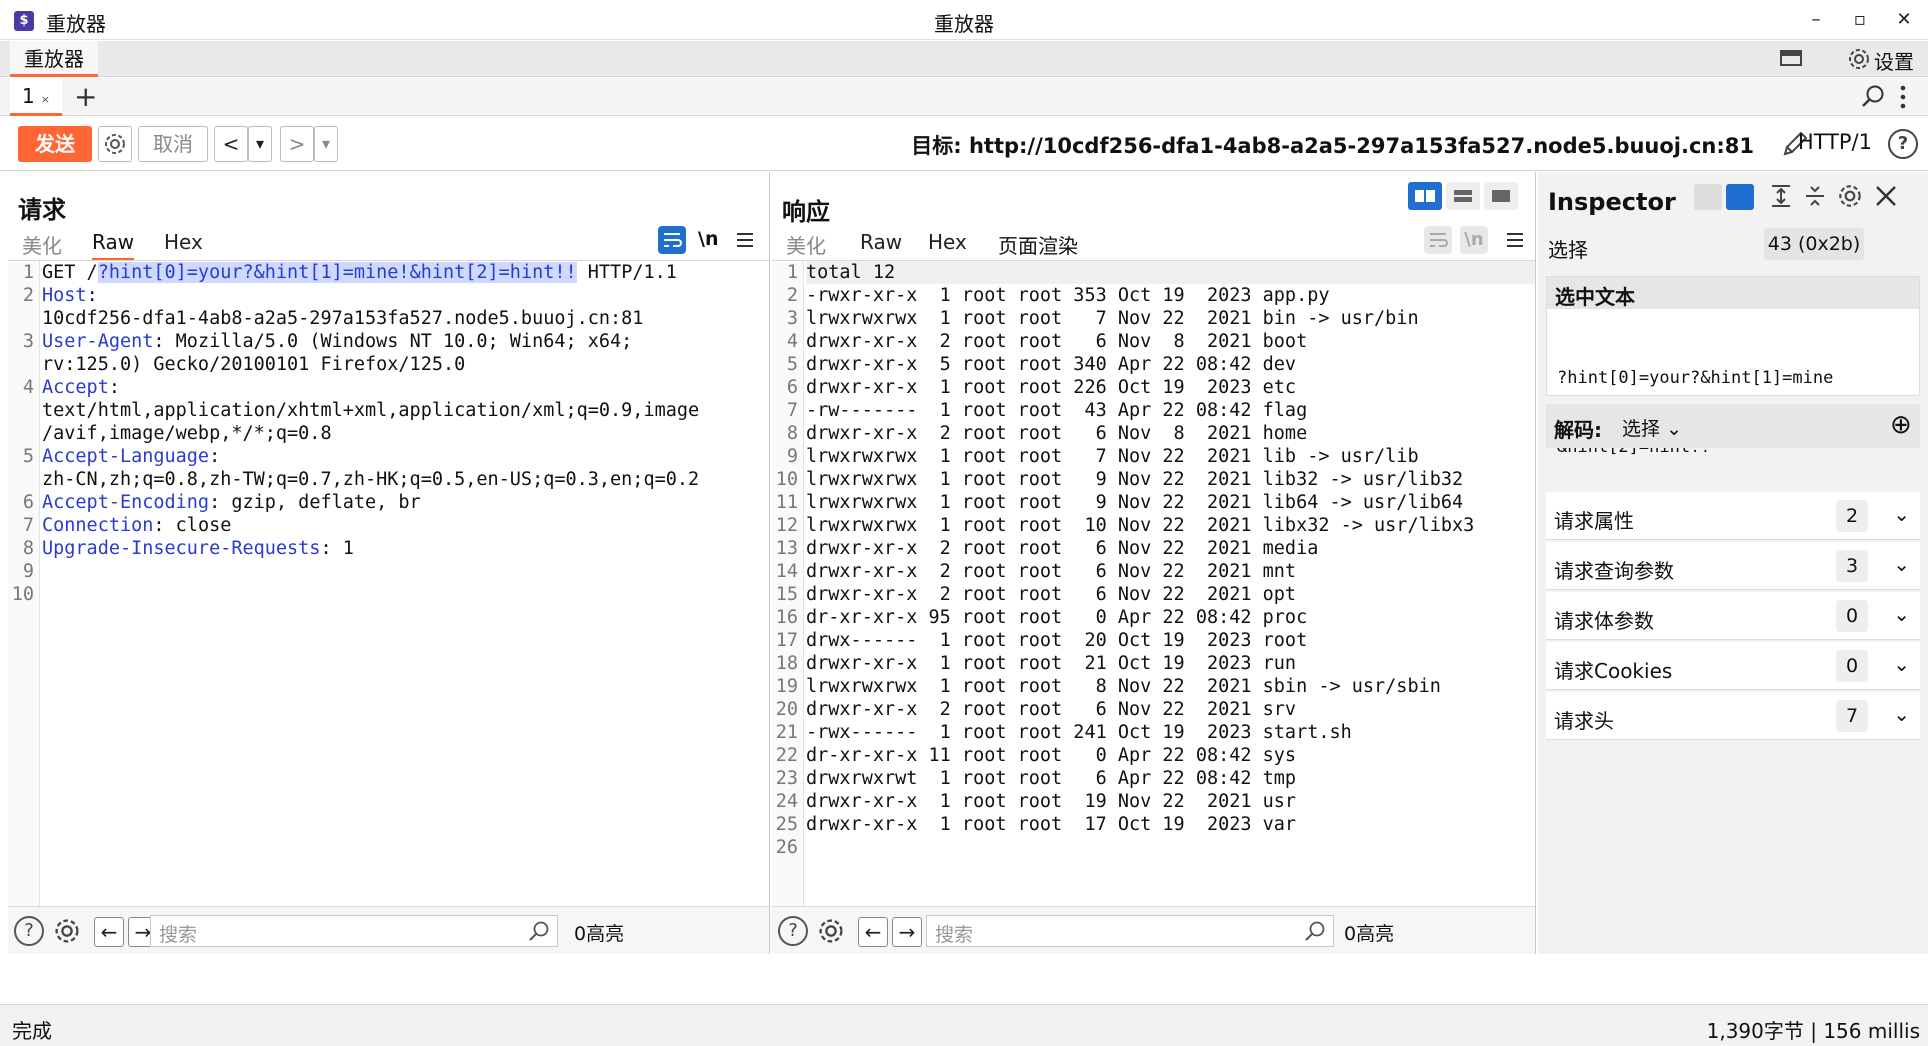 Image resolution: width=1928 pixels, height=1046 pixels. What do you see at coordinates (1733, 516) in the screenshot?
I see `inspector-section-request-attributes: 请求属性 2 ⌄` at bounding box center [1733, 516].